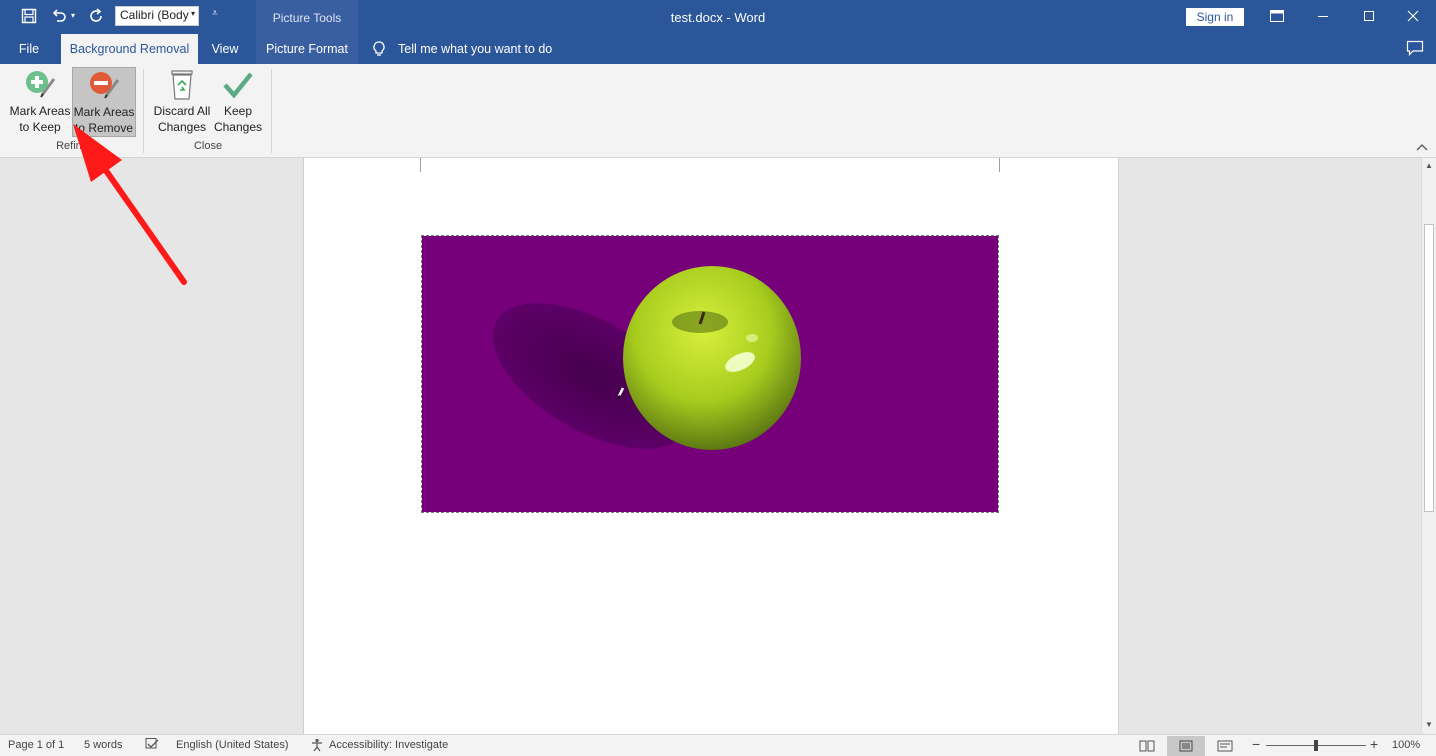 This screenshot has width=1436, height=756. Describe the element at coordinates (104, 86) in the screenshot. I see `mark-remove-icon` at that location.